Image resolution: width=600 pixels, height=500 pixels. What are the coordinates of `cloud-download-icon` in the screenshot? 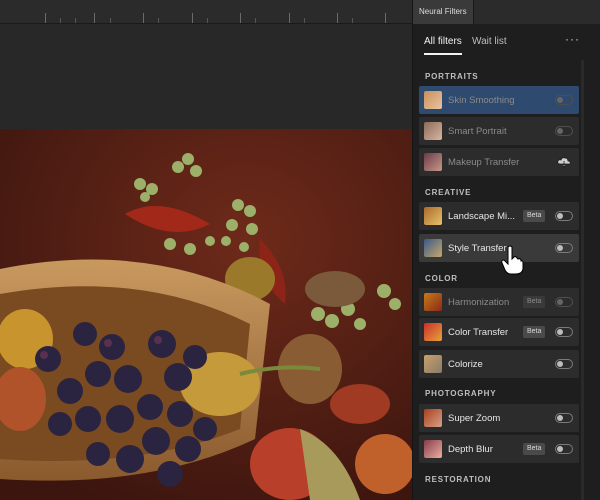 It's located at (564, 162).